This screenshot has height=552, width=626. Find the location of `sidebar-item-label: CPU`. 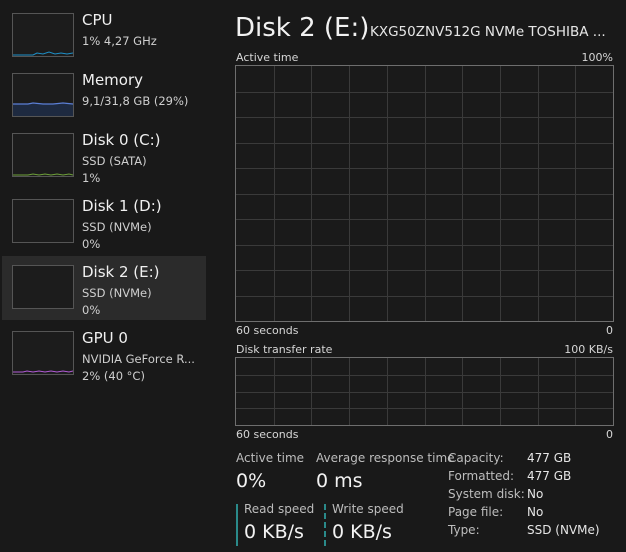

sidebar-item-label: CPU is located at coordinates (97, 20).